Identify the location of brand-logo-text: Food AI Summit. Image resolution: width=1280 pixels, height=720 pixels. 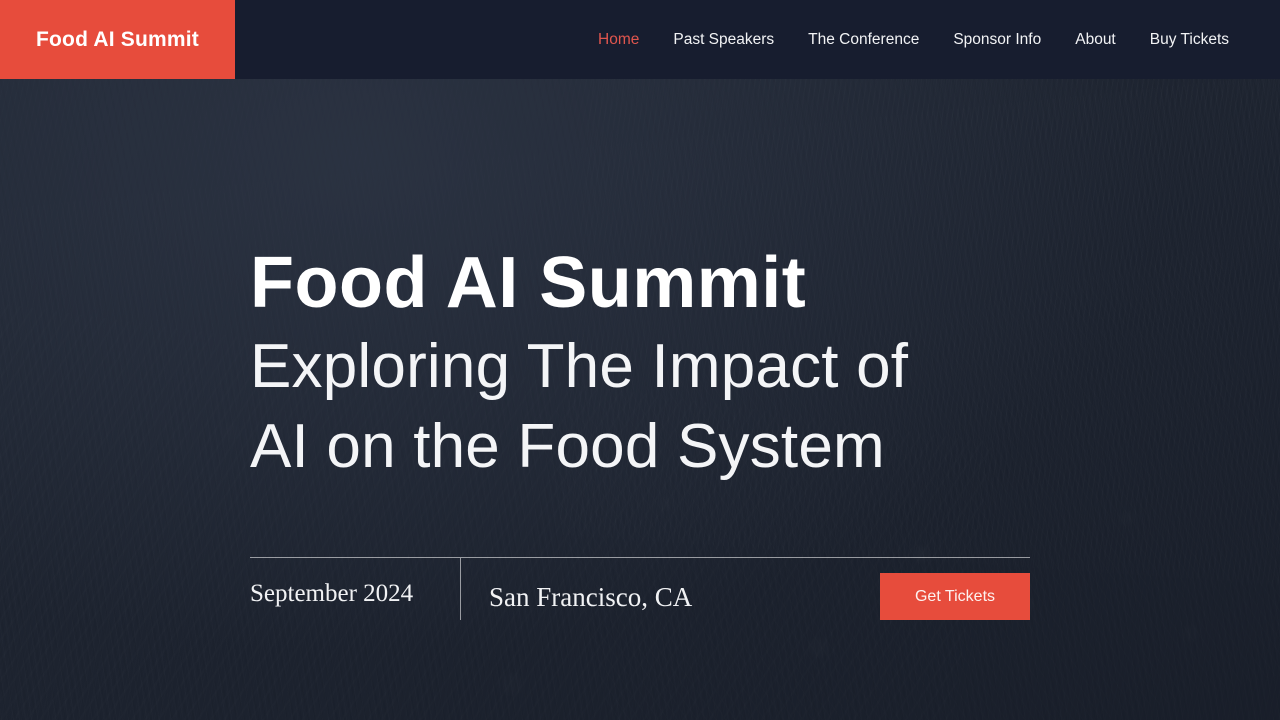
(117, 39).